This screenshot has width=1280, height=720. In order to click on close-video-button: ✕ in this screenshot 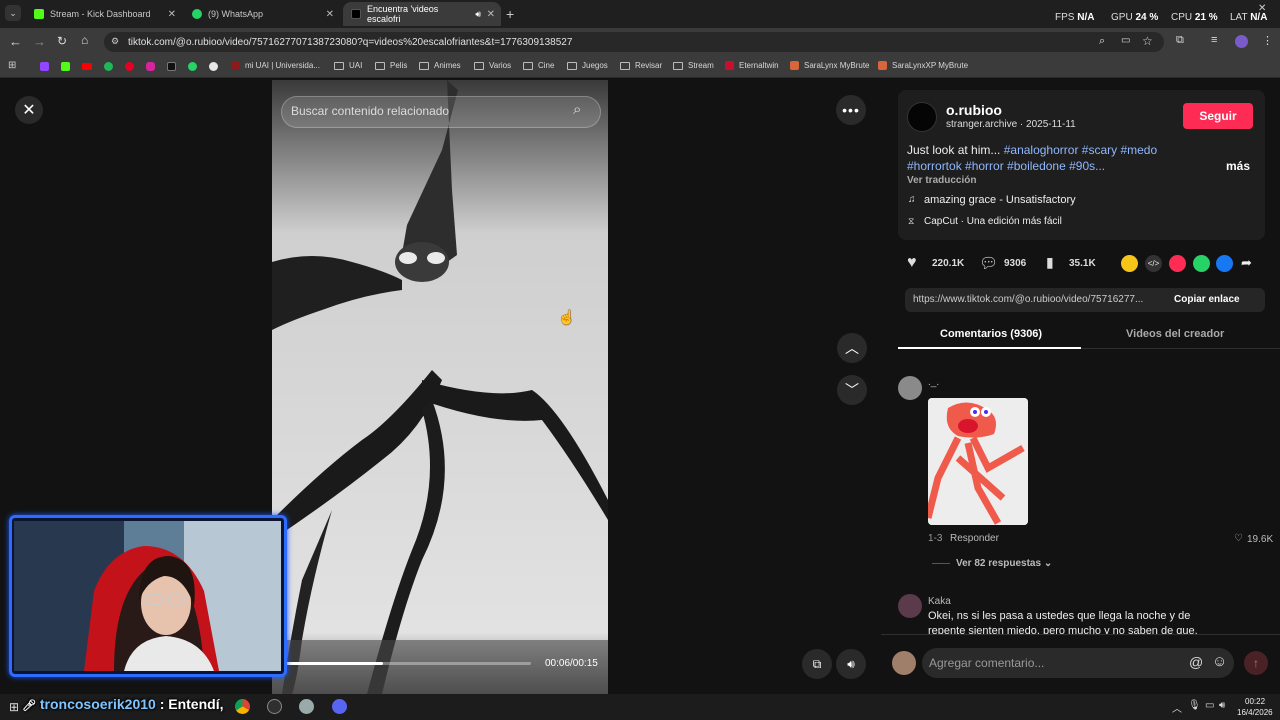, I will do `click(29, 110)`.